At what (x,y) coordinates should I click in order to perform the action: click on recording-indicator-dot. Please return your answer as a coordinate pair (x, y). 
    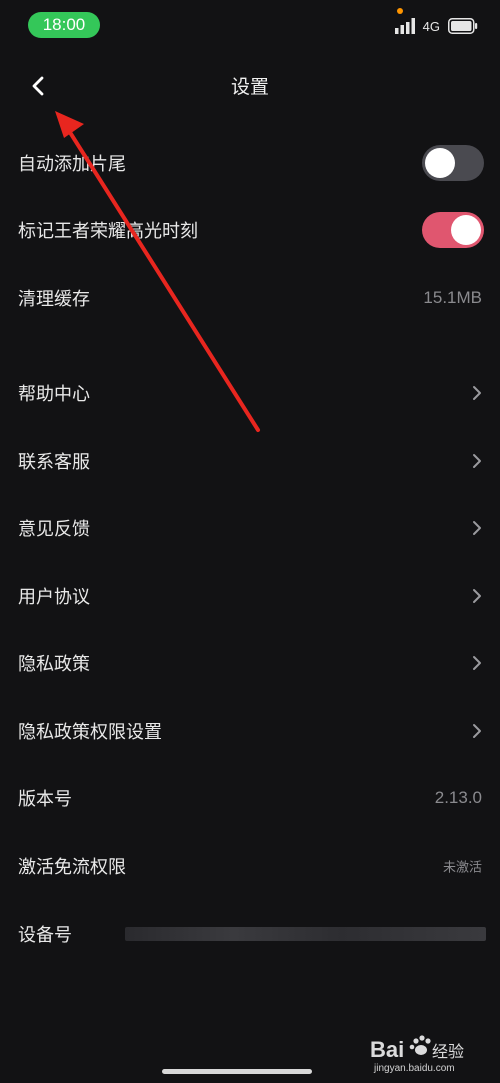
    Looking at the image, I should click on (400, 11).